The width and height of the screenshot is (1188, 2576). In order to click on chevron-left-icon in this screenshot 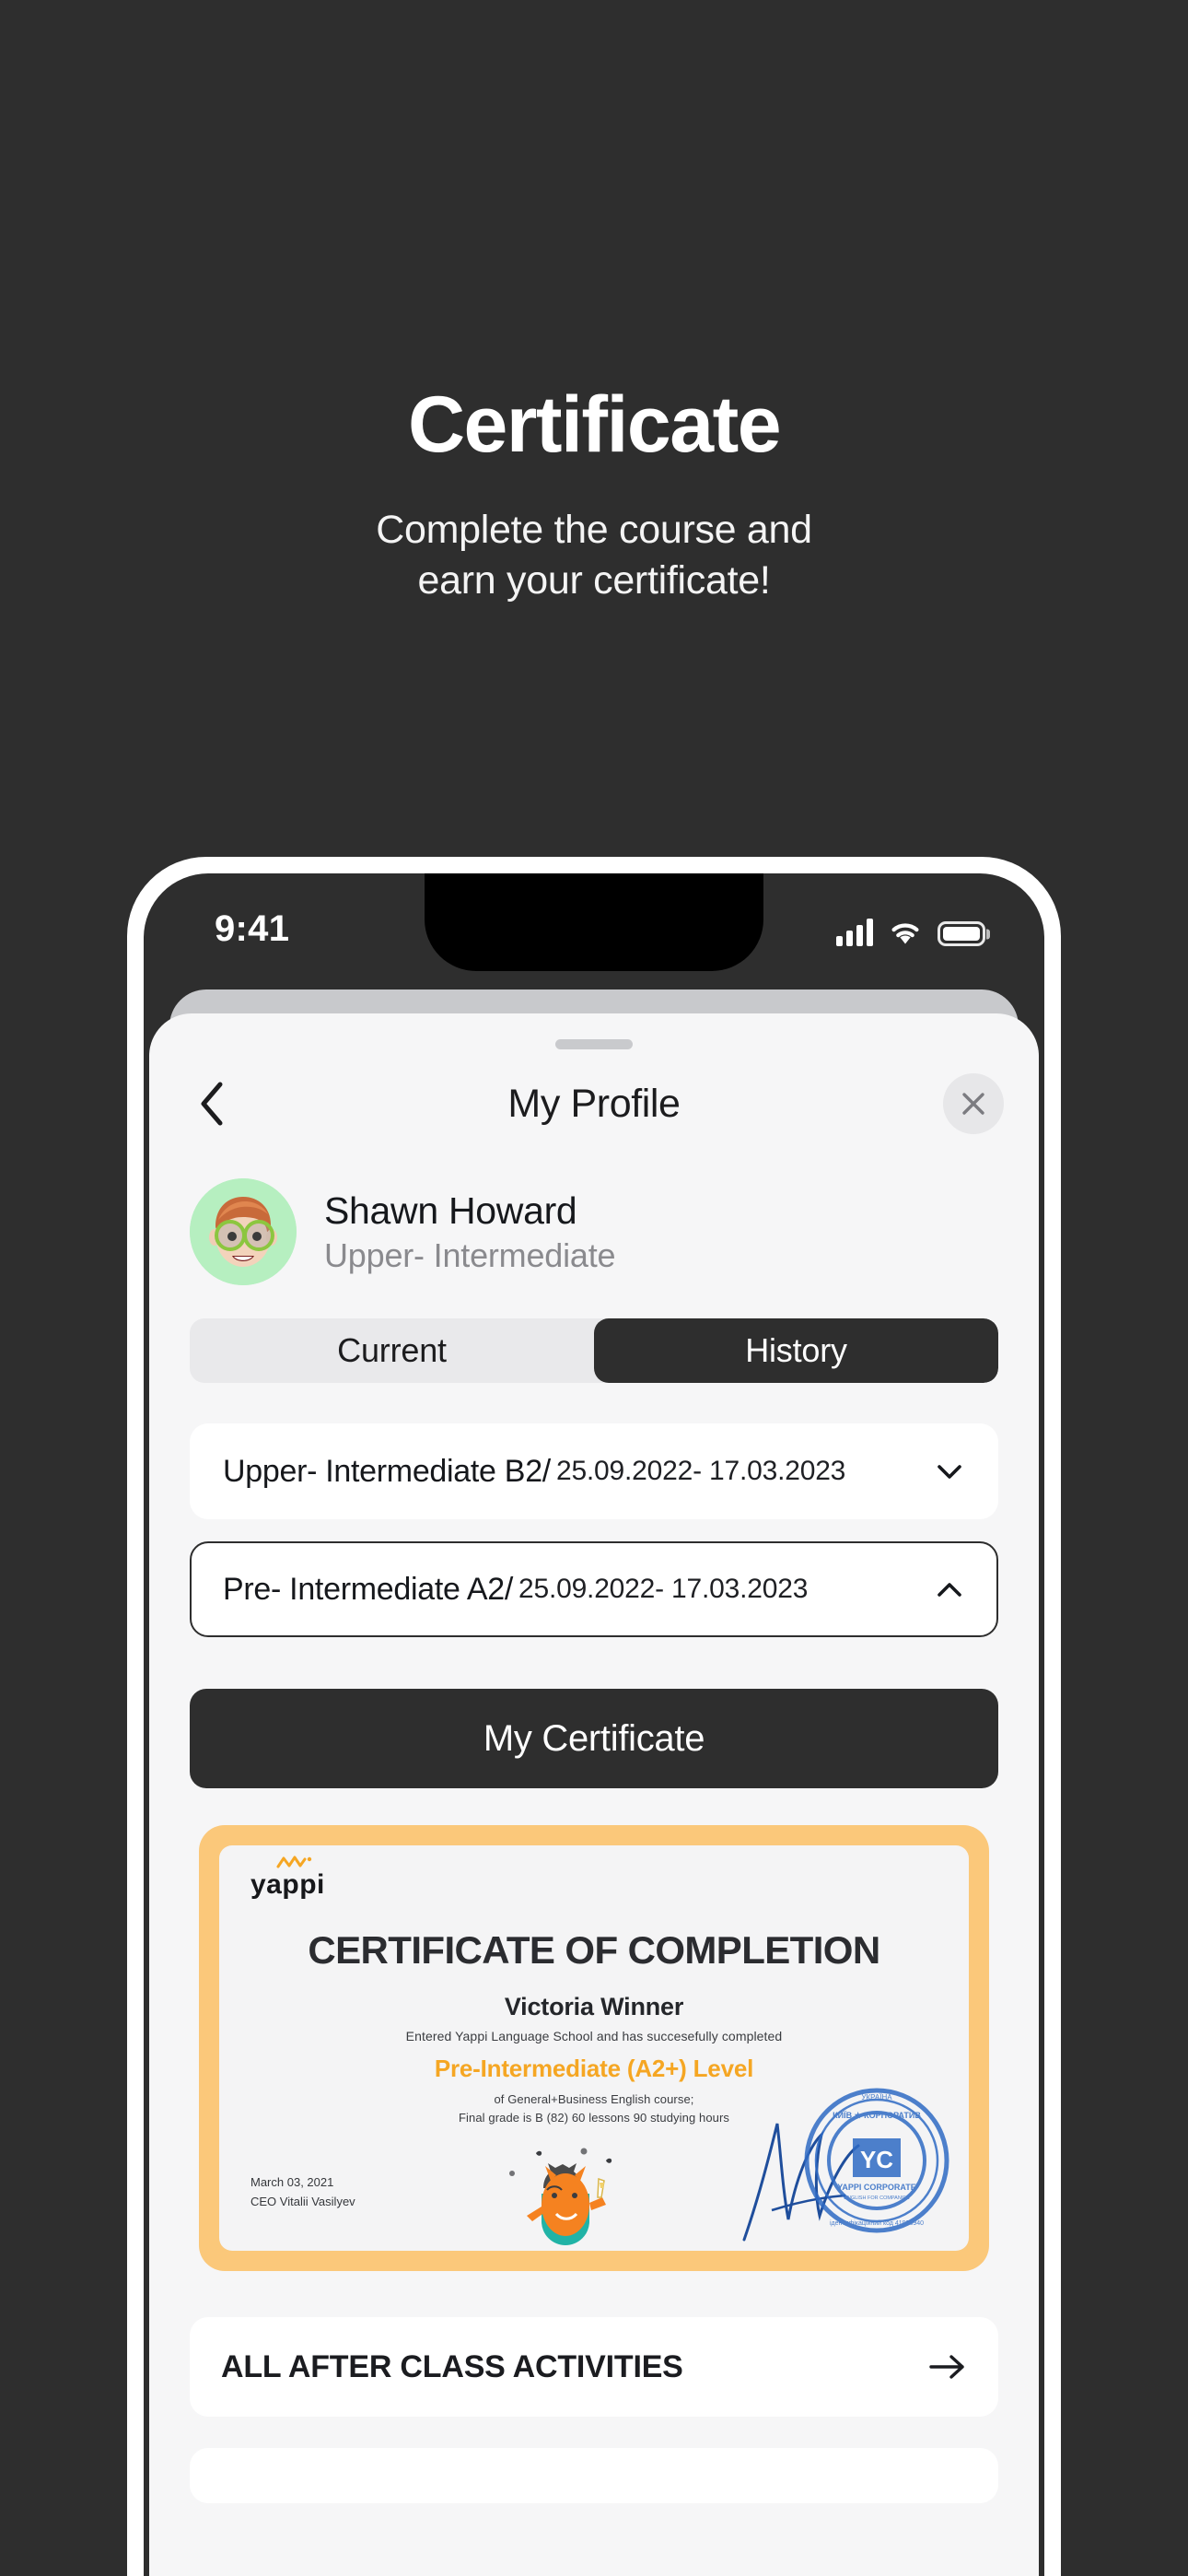, I will do `click(212, 1104)`.